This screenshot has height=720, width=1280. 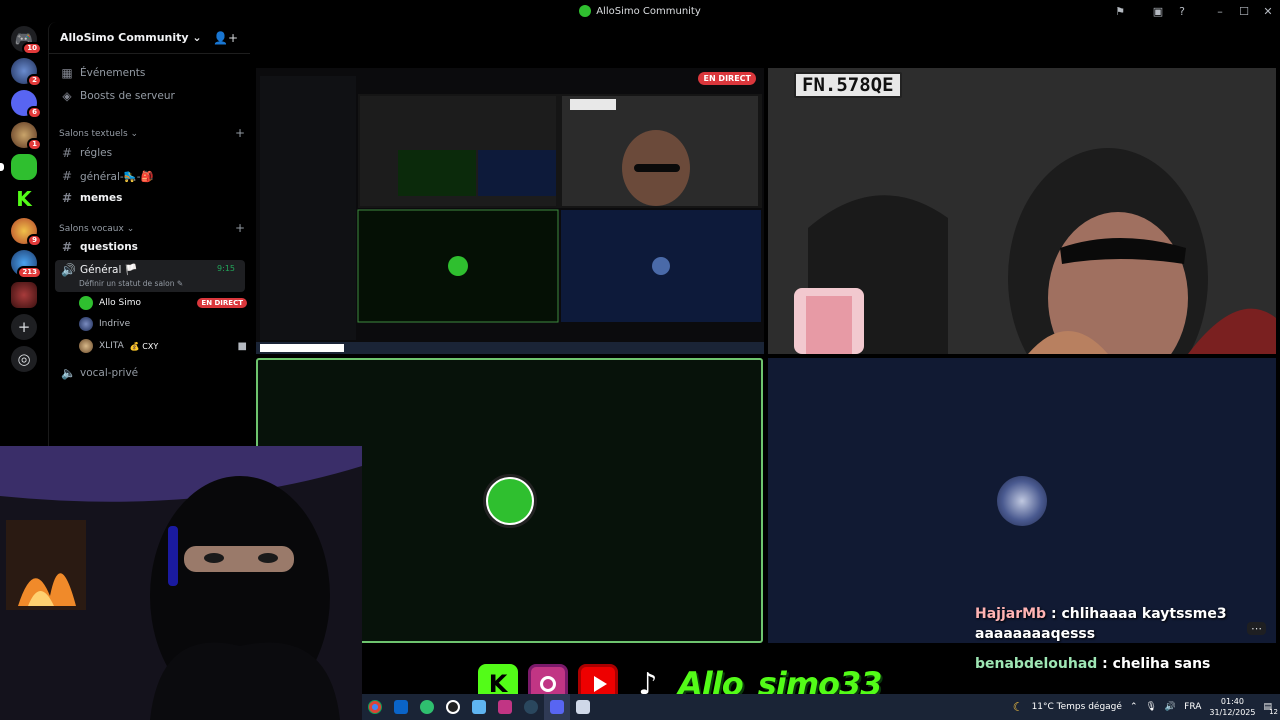 I want to click on language-indicator: FRA, so click(x=1192, y=707).